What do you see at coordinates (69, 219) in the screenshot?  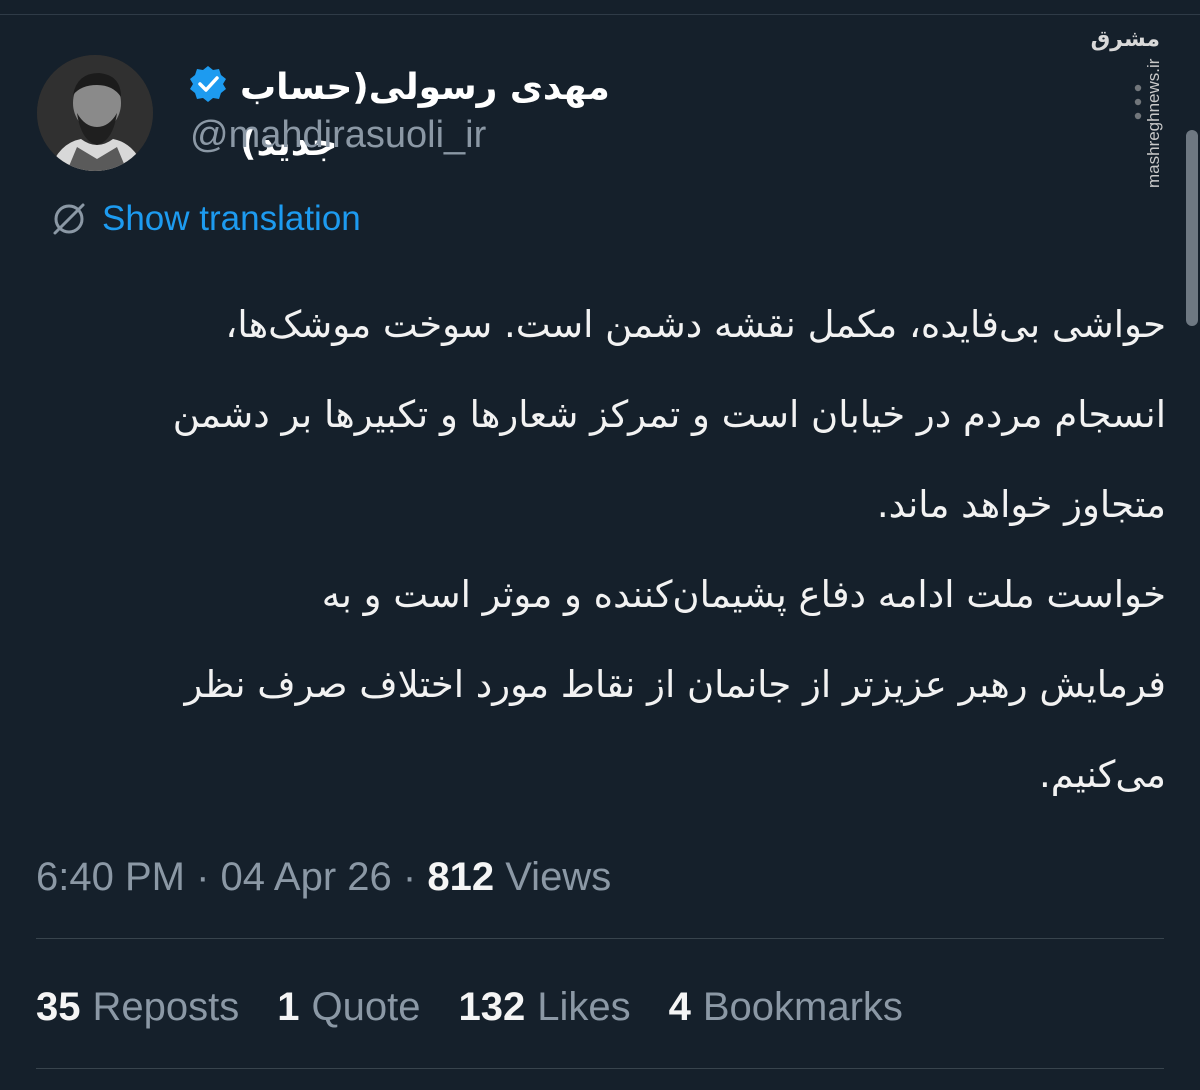 I see `translate-icon` at bounding box center [69, 219].